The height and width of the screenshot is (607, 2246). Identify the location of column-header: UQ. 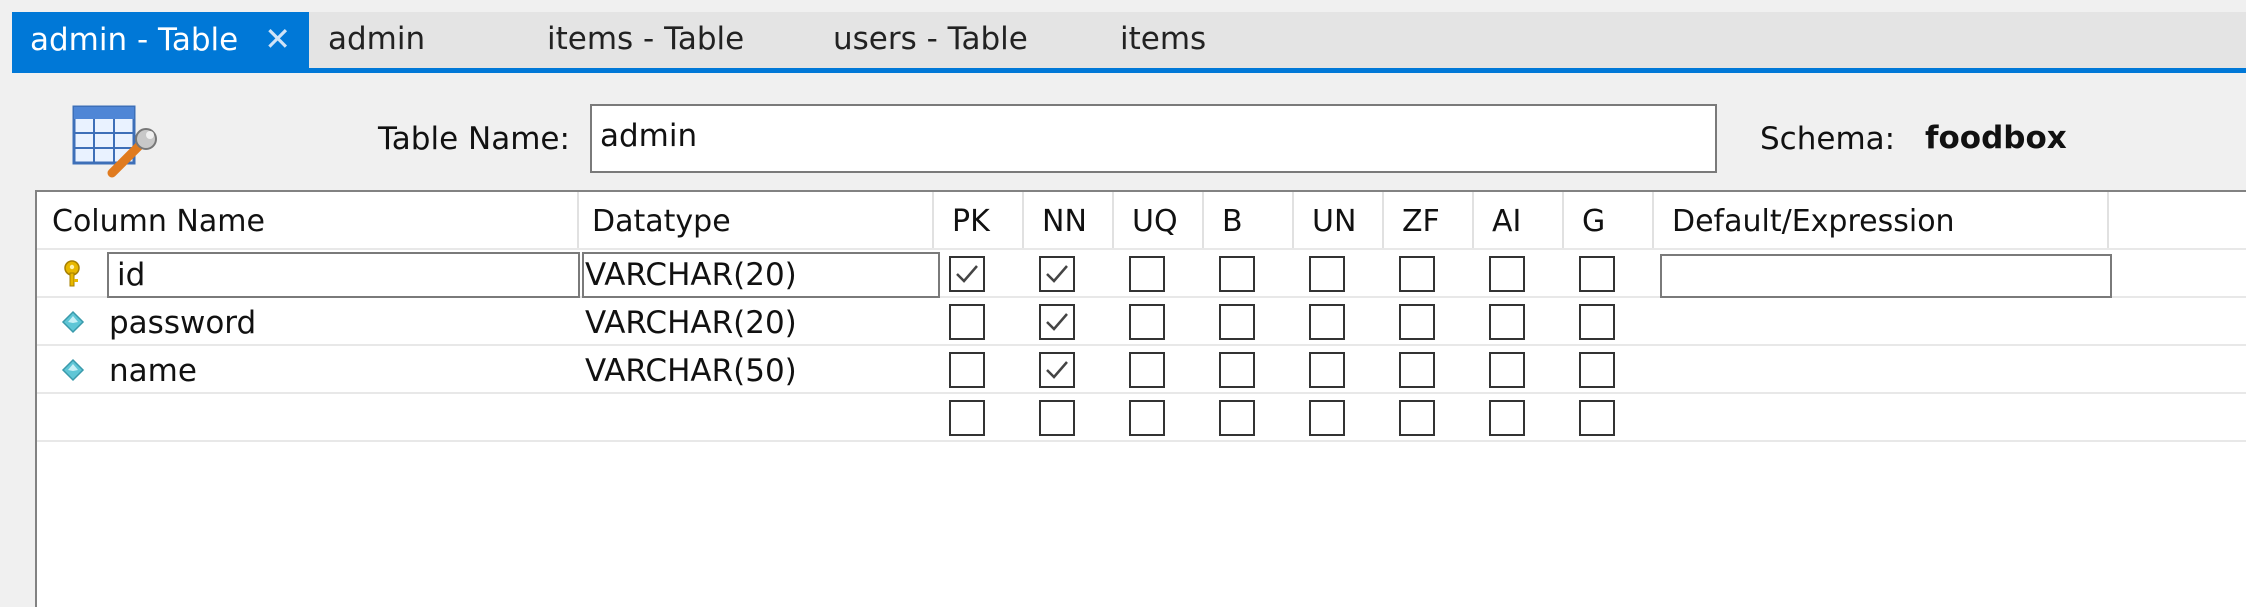
(1155, 221).